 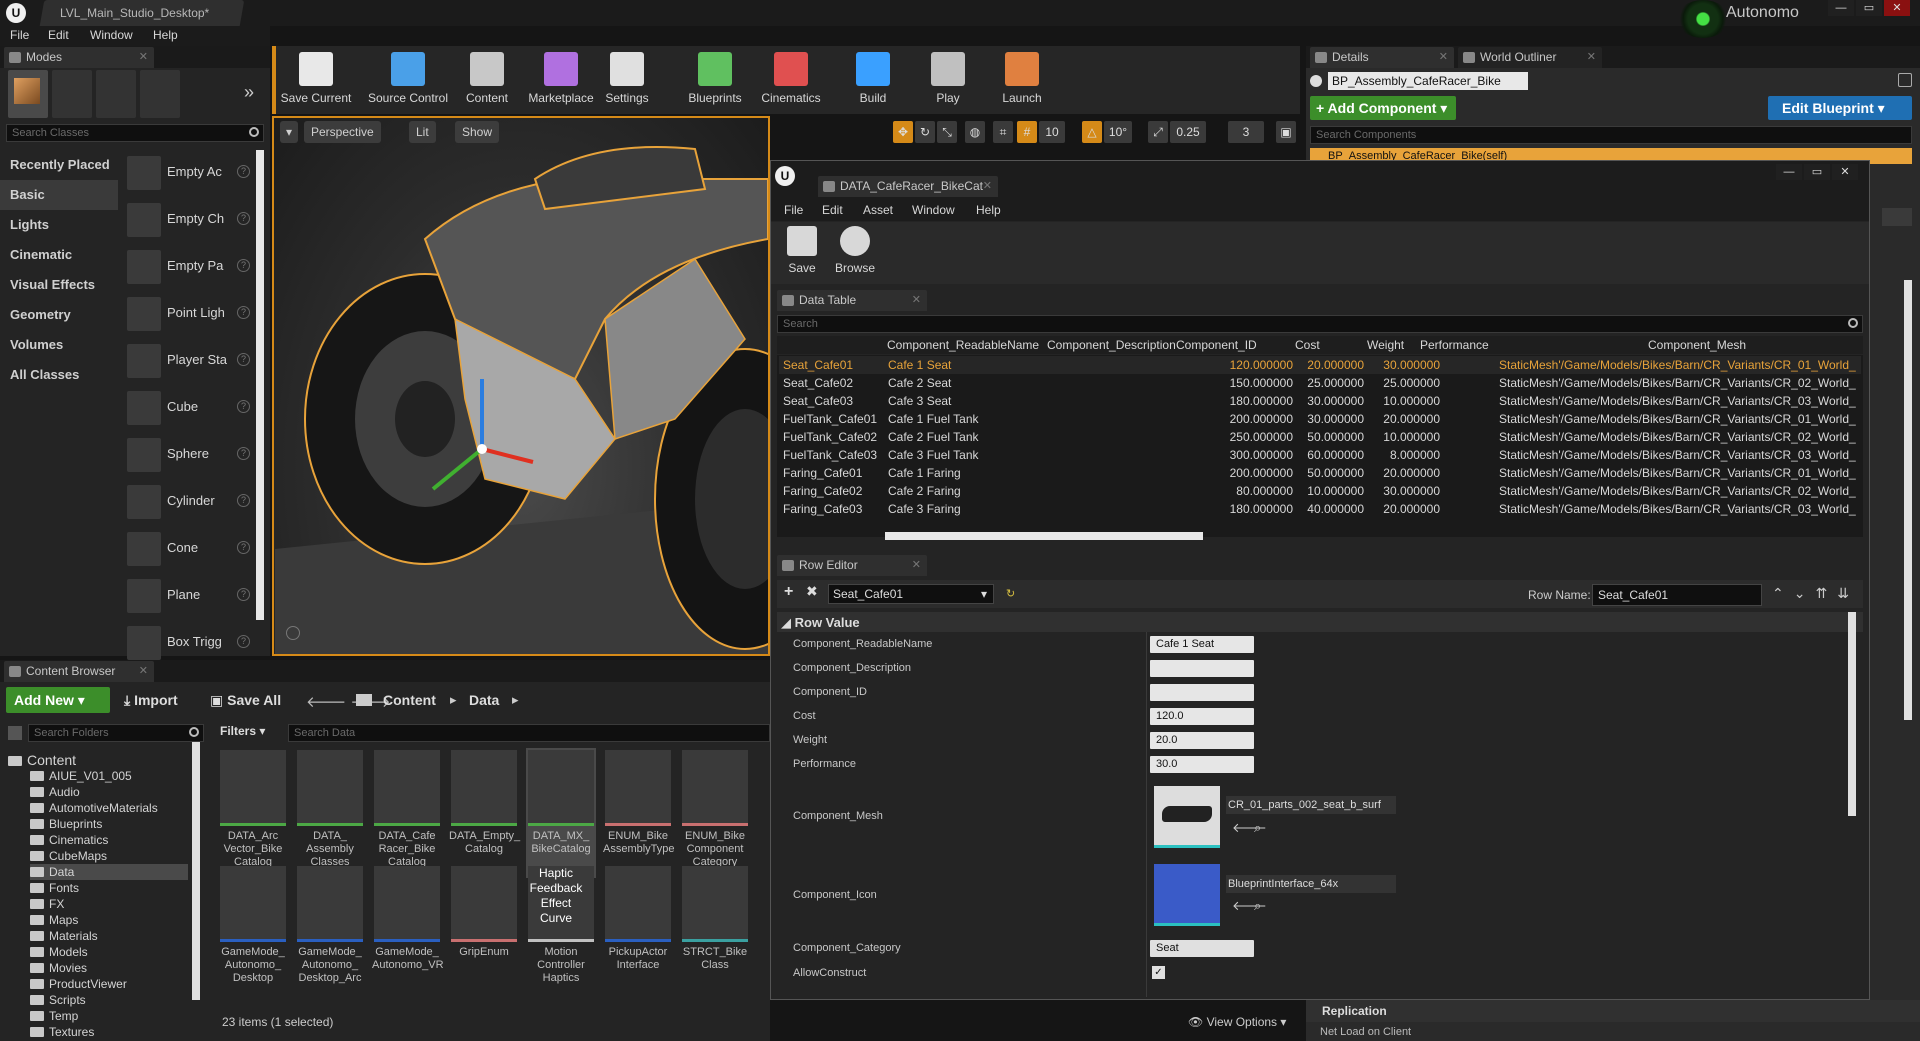 What do you see at coordinates (1428, 81) in the screenshot?
I see `actor-name-field: BP_Assembly_CafeRacer_Bike` at bounding box center [1428, 81].